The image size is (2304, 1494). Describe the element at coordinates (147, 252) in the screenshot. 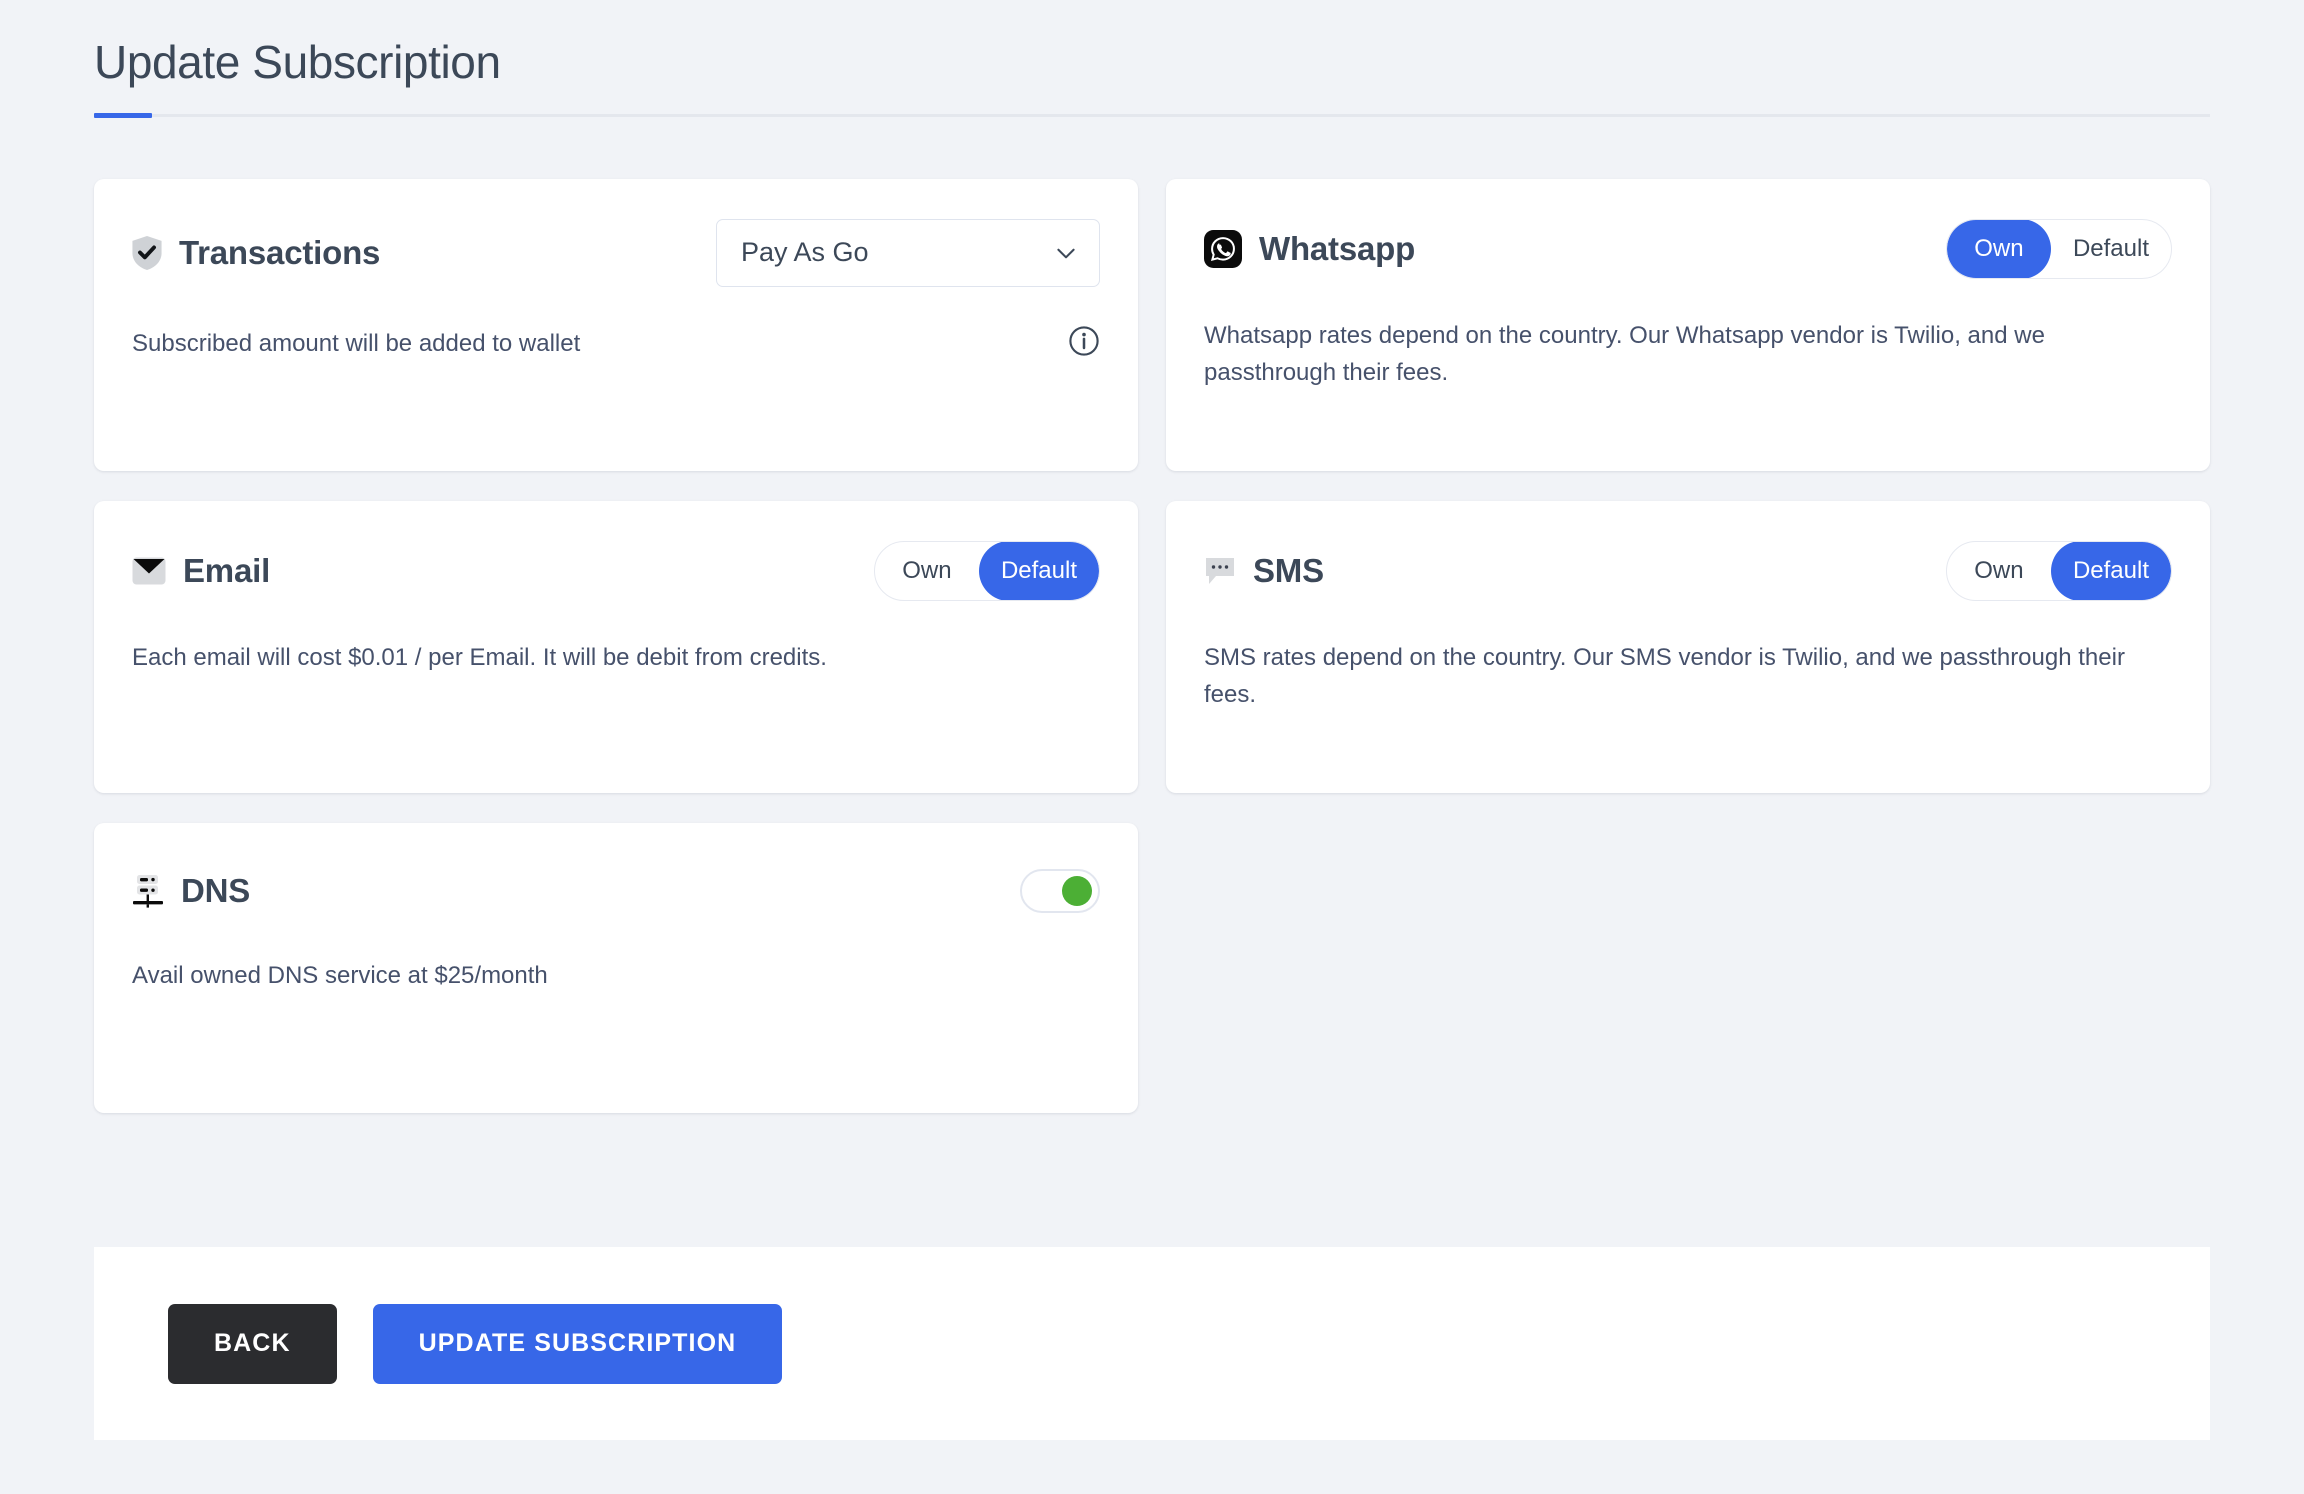

I see `shield-check-icon` at that location.